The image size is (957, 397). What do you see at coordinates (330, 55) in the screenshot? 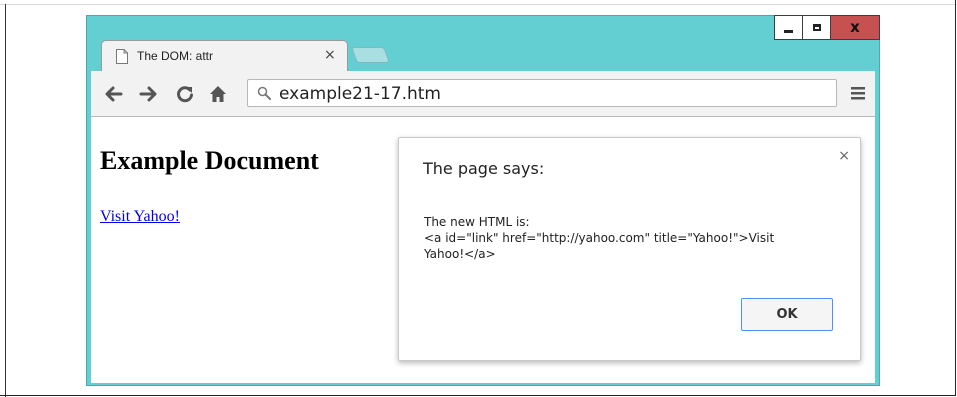
I see `tab-close-icon: ×` at bounding box center [330, 55].